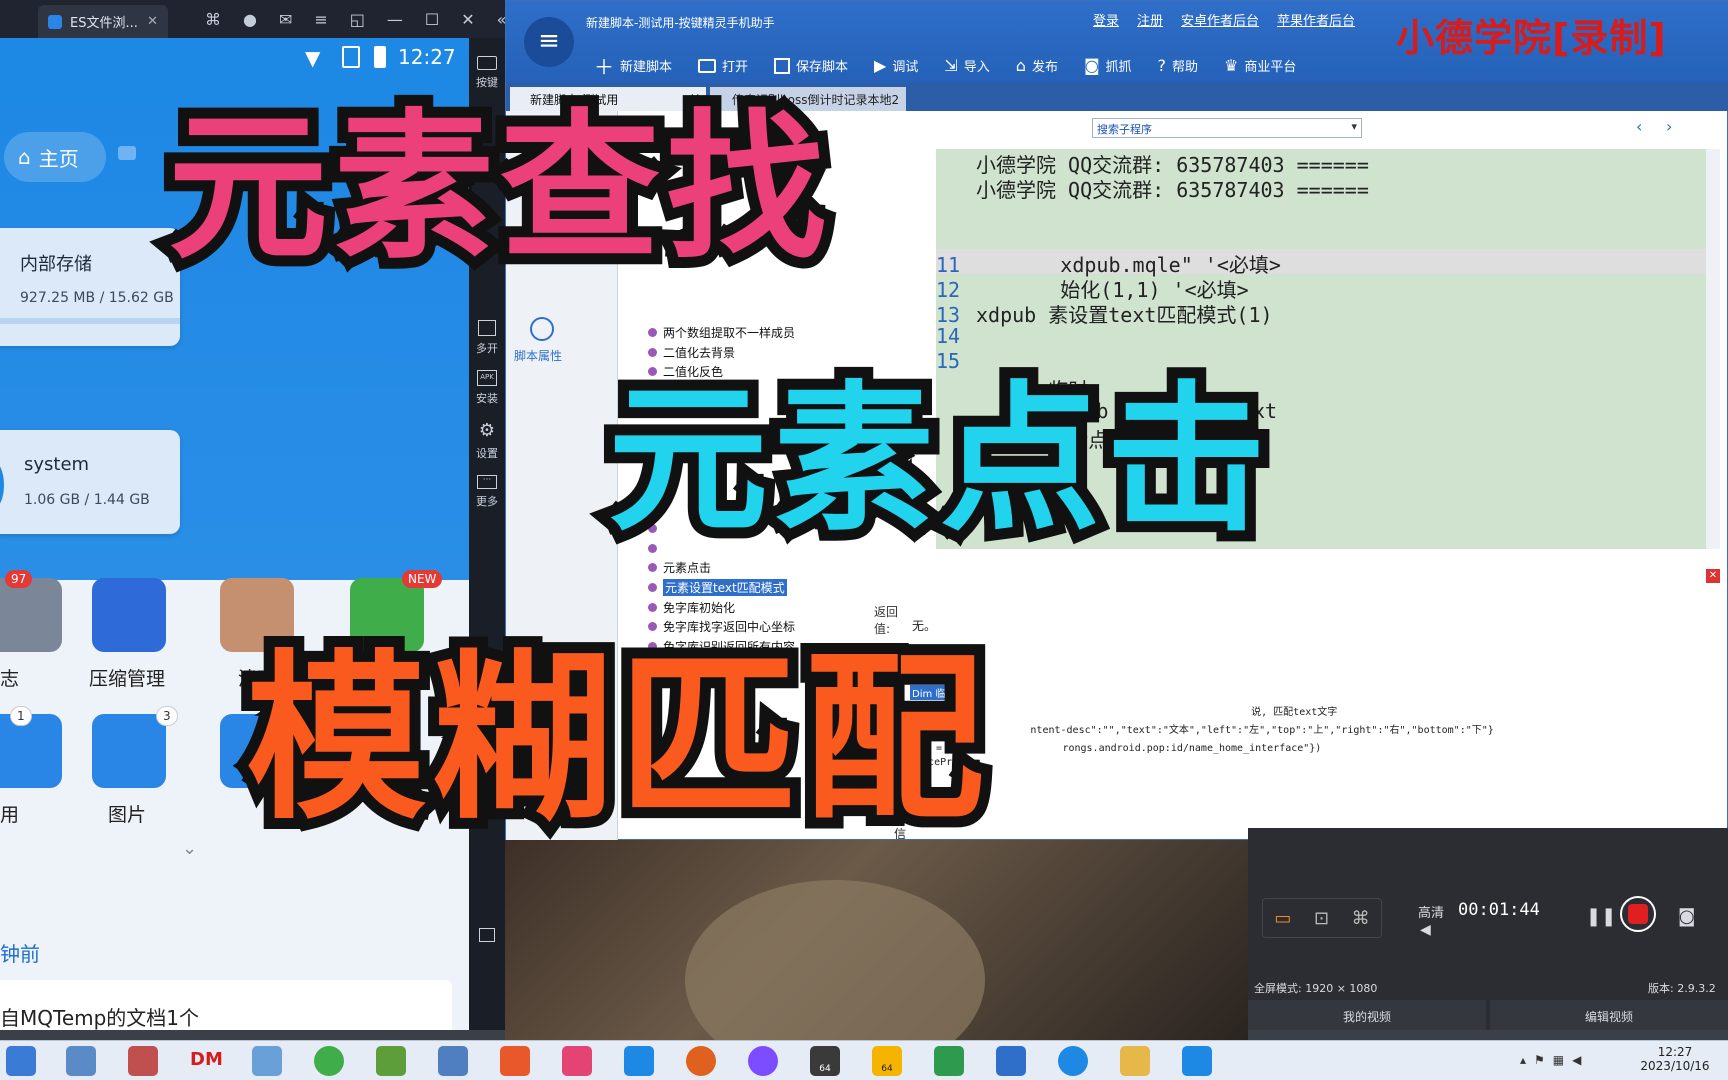  What do you see at coordinates (226, 1005) in the screenshot?
I see `recent-file-item: 自MQTemp的文档1个` at bounding box center [226, 1005].